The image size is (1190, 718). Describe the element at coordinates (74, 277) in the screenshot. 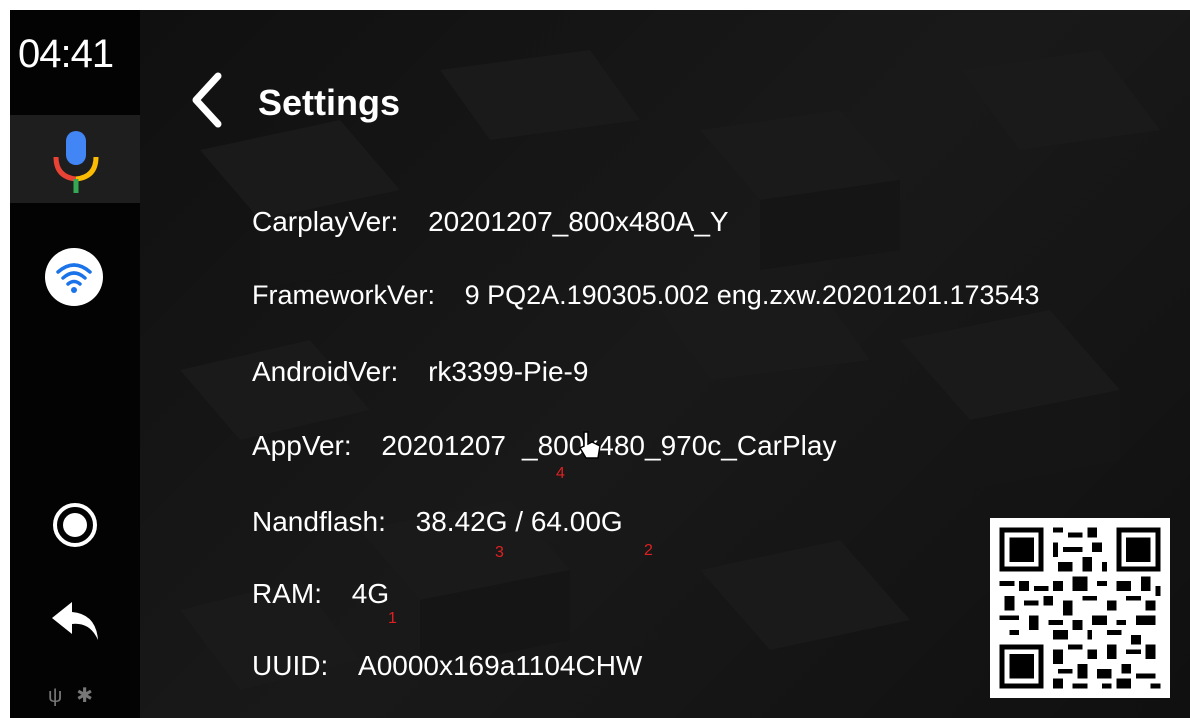

I see `wifi-icon` at that location.